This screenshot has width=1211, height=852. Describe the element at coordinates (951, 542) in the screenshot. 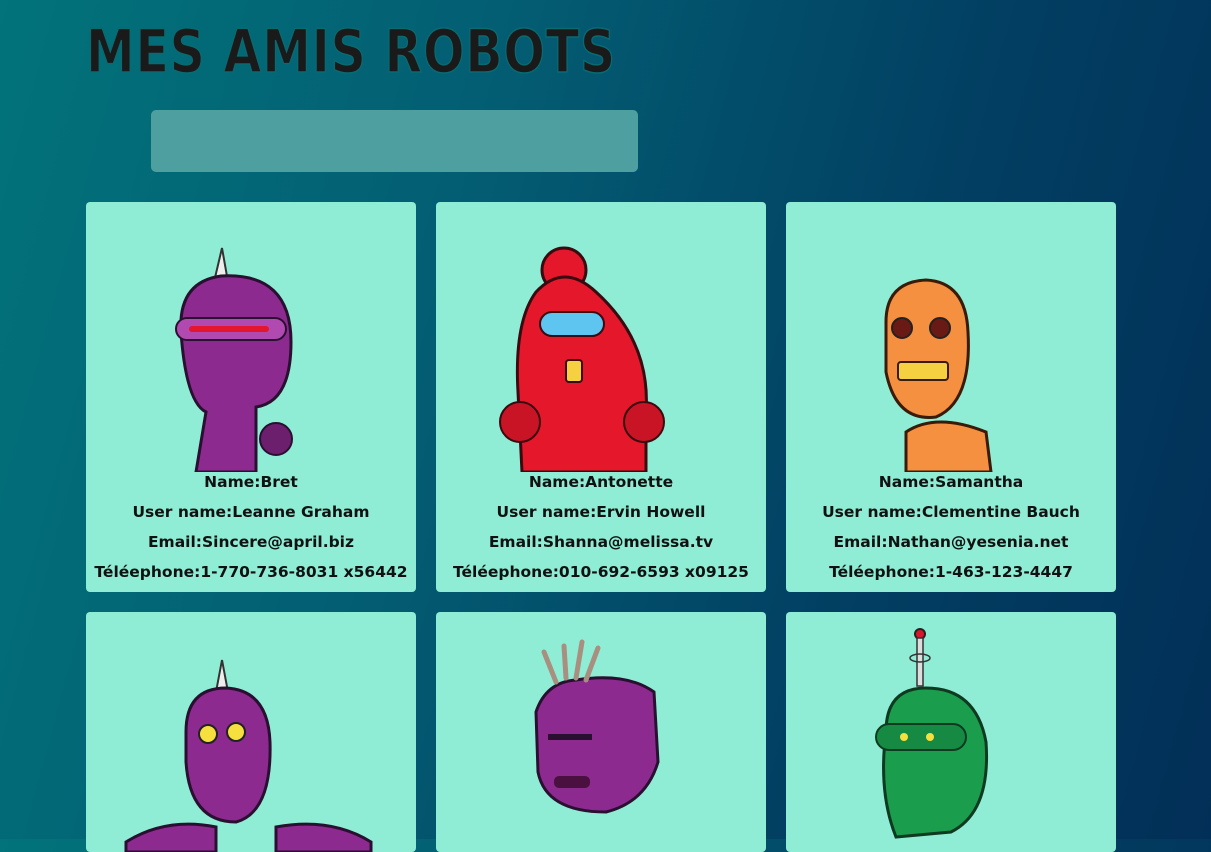

I see `robot-email: Email:Nathan@yesenia.net` at that location.